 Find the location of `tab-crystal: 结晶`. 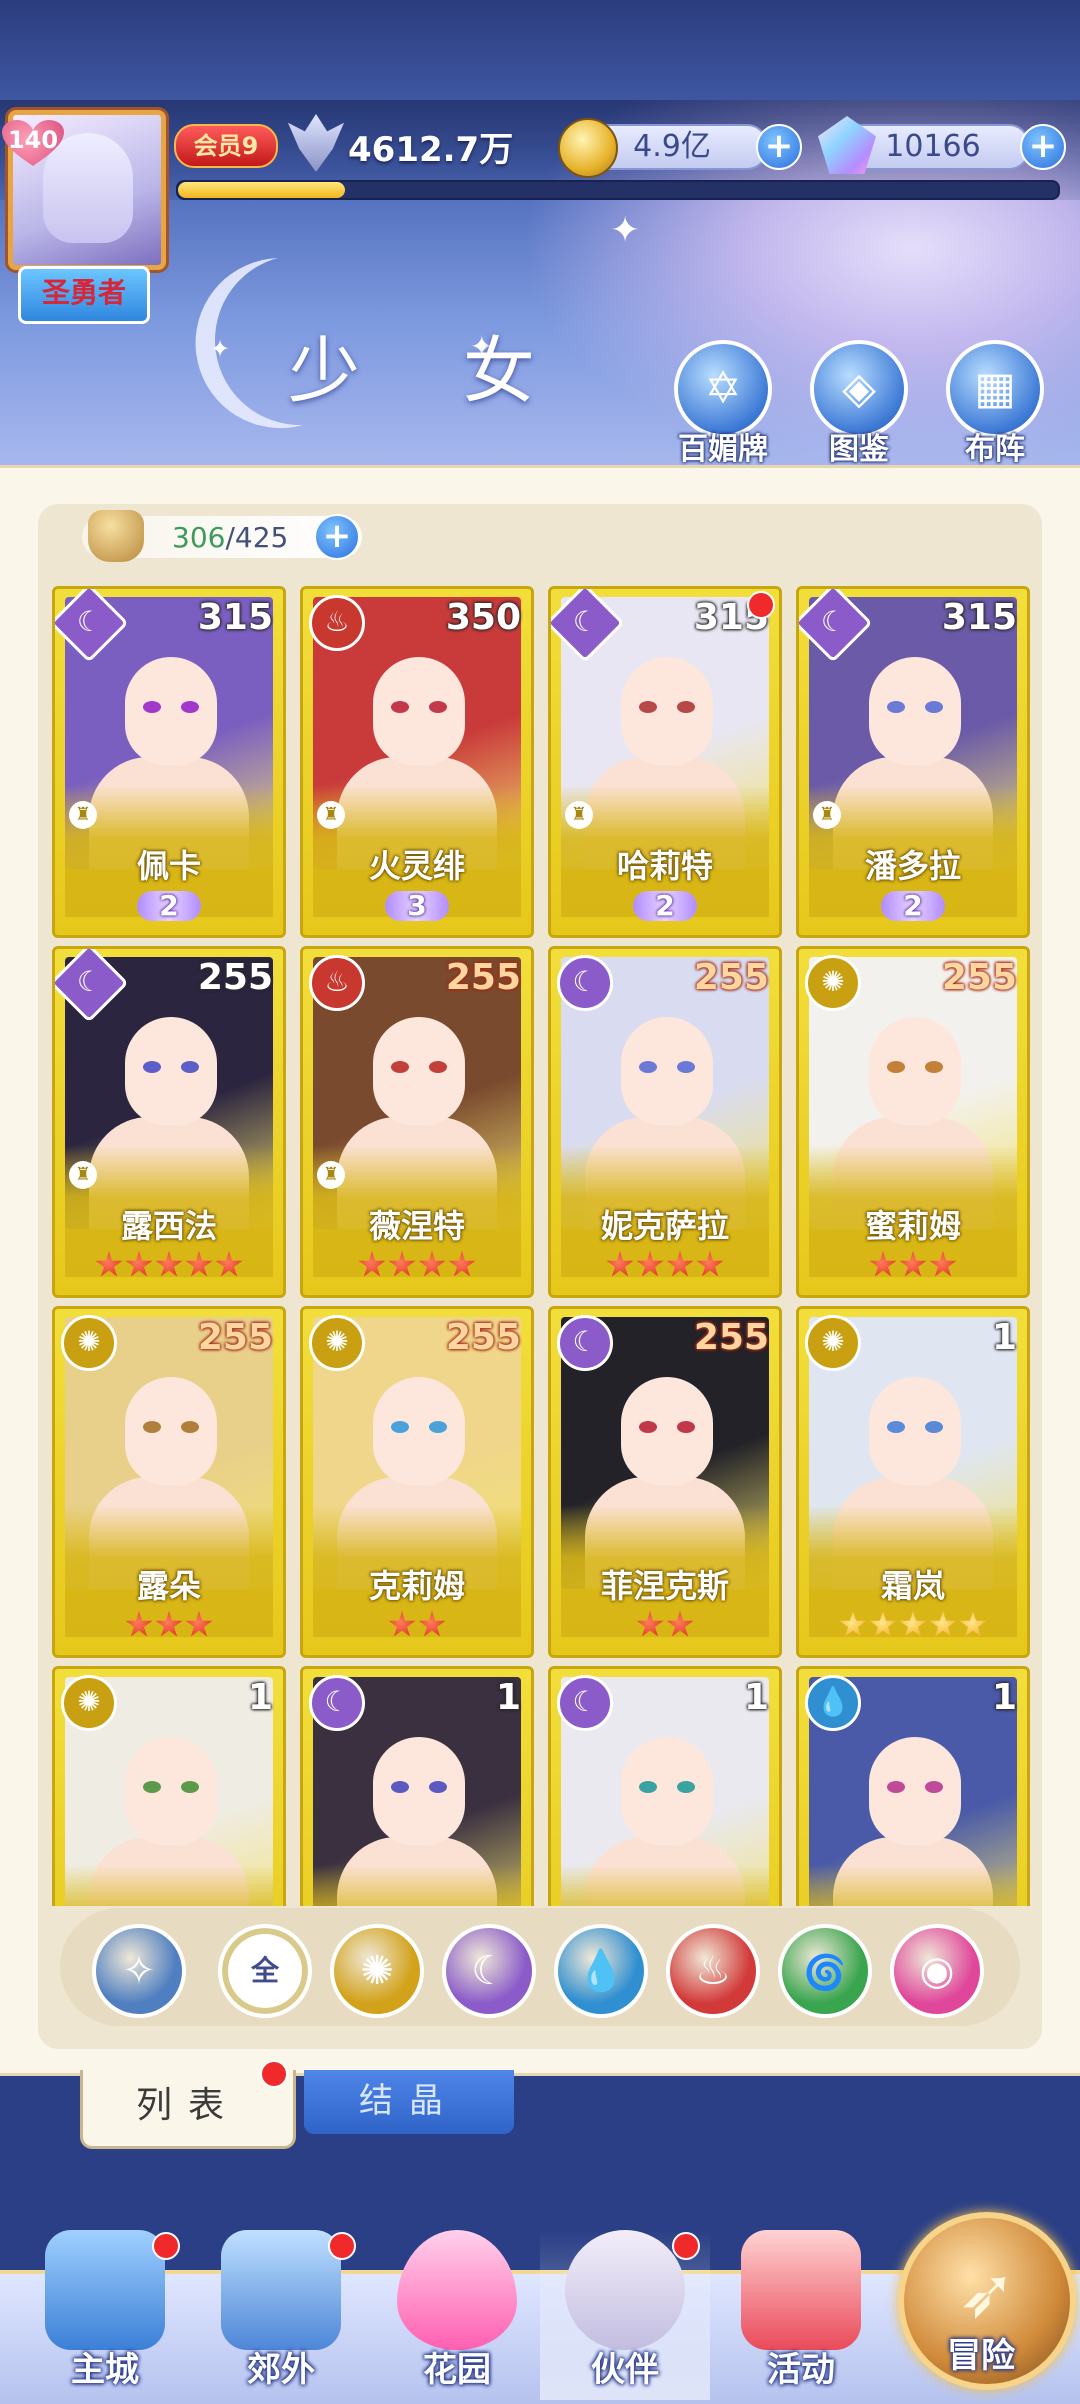

tab-crystal: 结晶 is located at coordinates (409, 2102).